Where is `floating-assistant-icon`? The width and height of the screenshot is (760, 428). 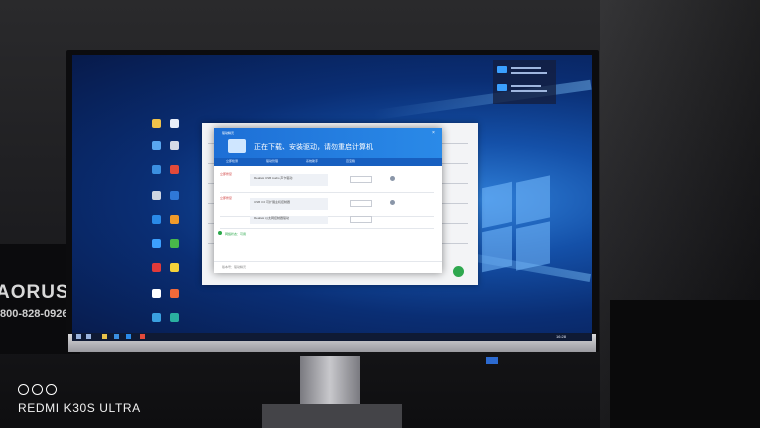 floating-assistant-icon is located at coordinates (458, 271).